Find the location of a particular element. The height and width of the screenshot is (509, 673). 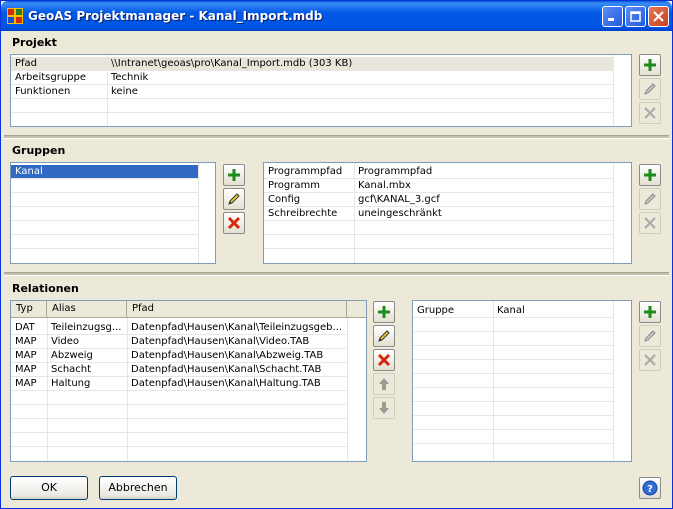

projekt-key: Pfad is located at coordinates (59, 64).